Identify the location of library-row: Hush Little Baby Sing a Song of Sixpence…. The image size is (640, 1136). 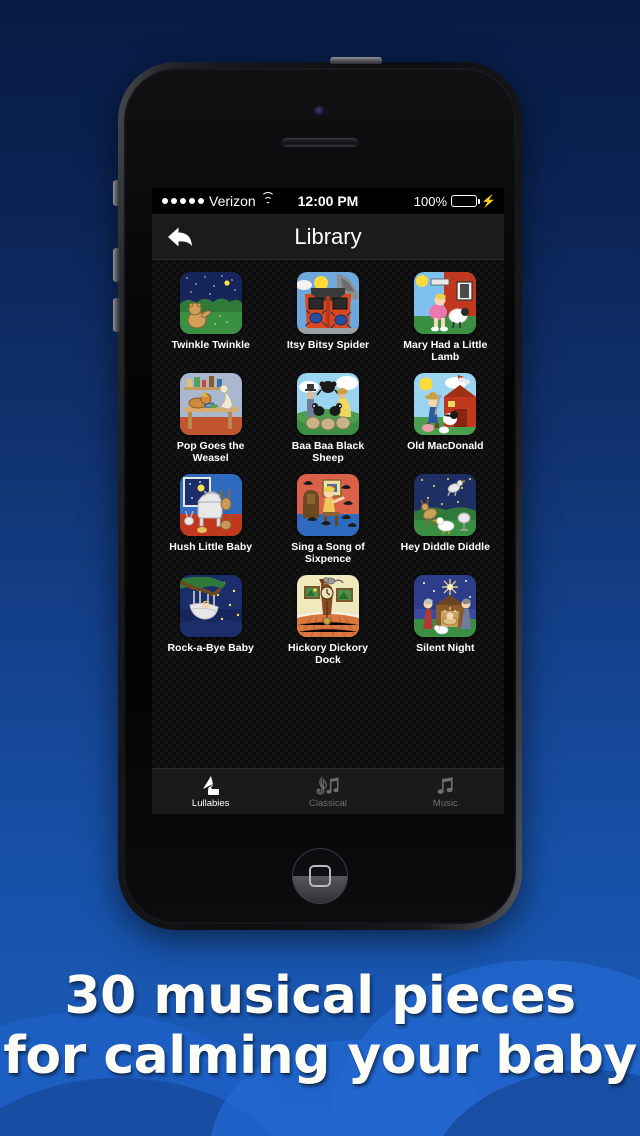
(328, 519).